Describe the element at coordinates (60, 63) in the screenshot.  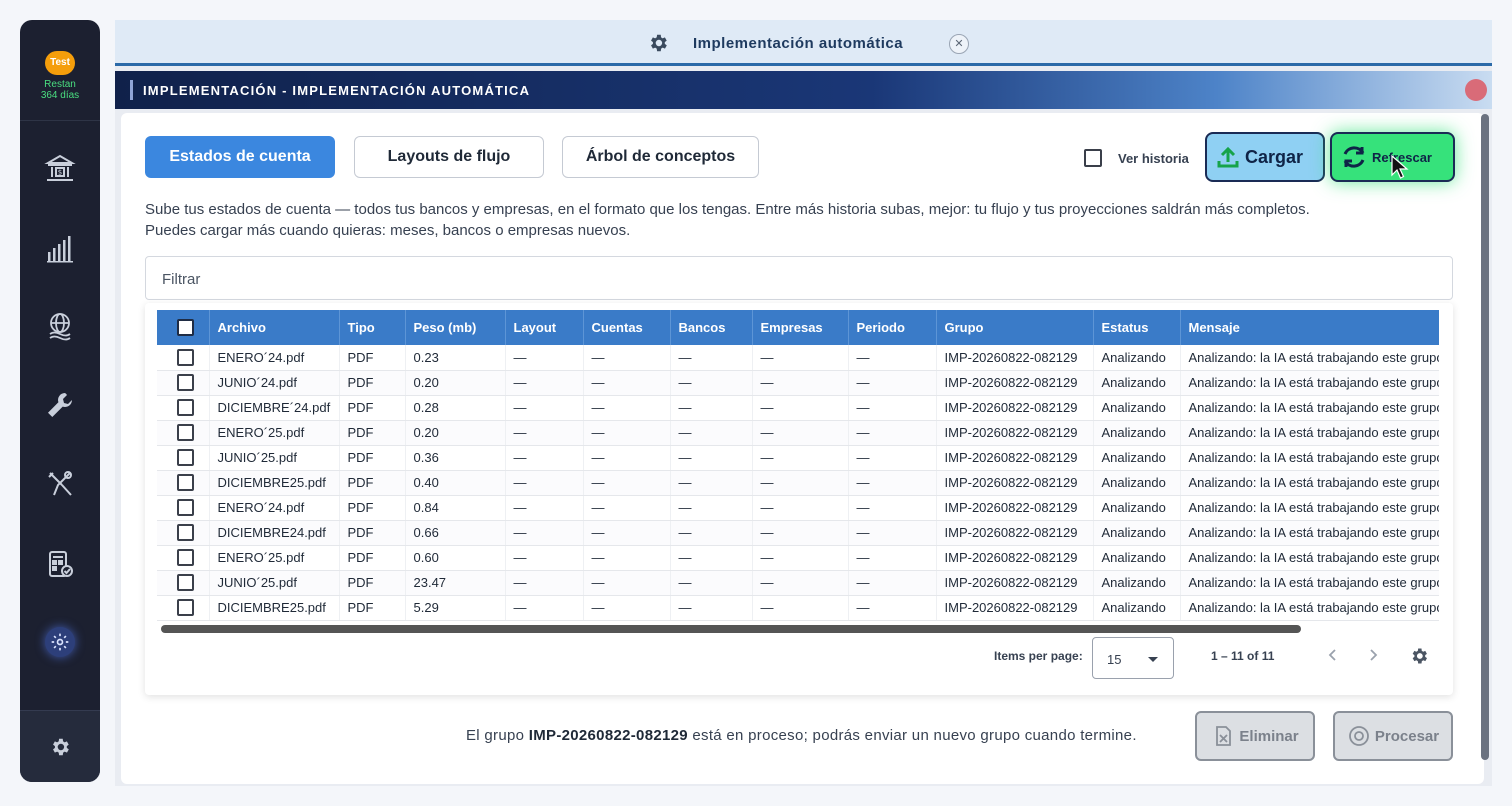
I see `user-badge: Test` at that location.